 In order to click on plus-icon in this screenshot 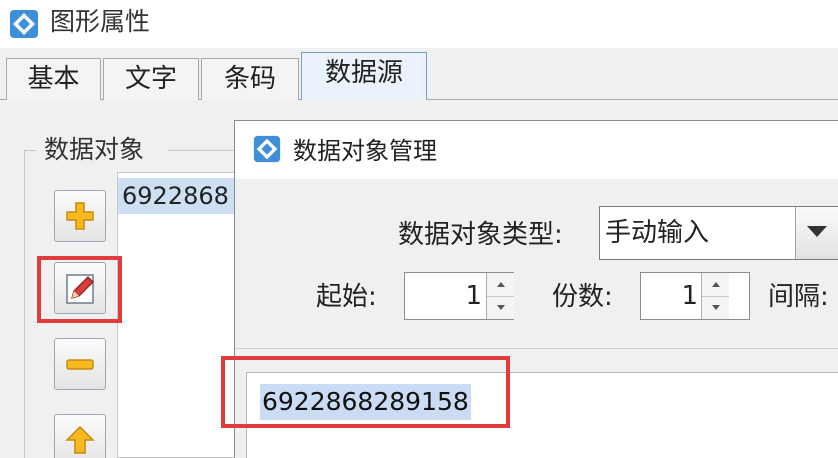, I will do `click(80, 216)`.